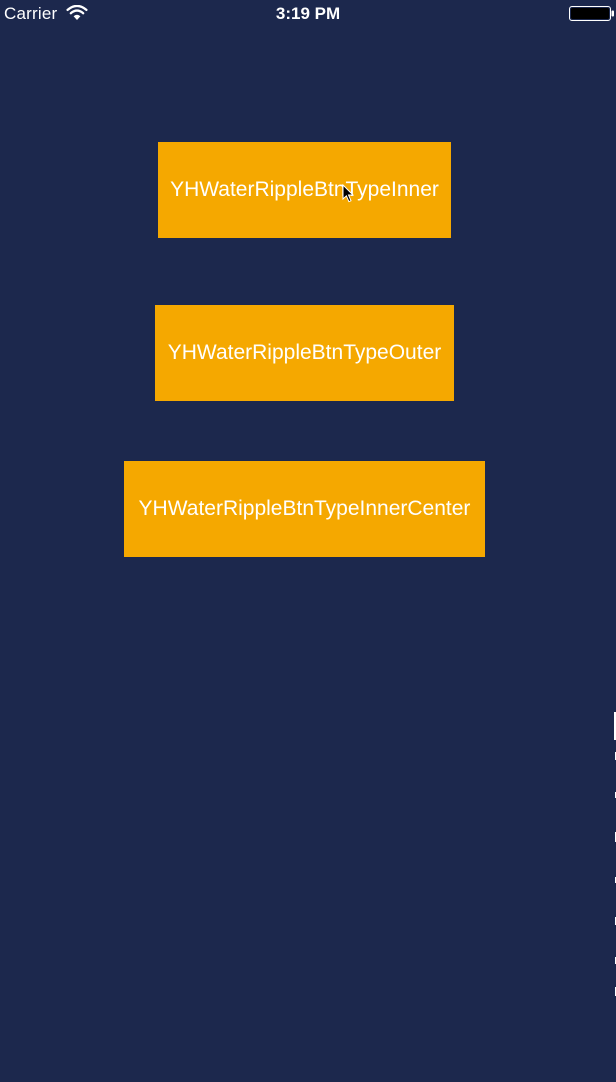 The image size is (616, 1082). Describe the element at coordinates (591, 13) in the screenshot. I see `battery-icon` at that location.